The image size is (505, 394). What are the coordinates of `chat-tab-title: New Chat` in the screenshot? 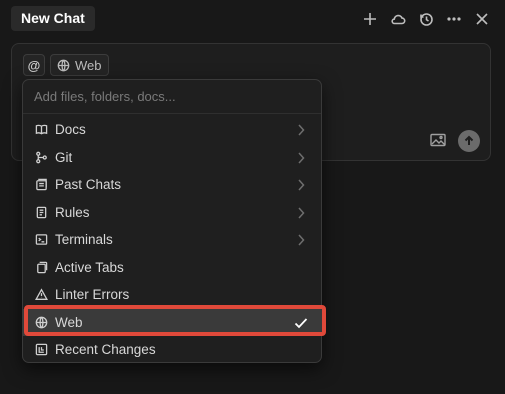 It's located at (53, 18).